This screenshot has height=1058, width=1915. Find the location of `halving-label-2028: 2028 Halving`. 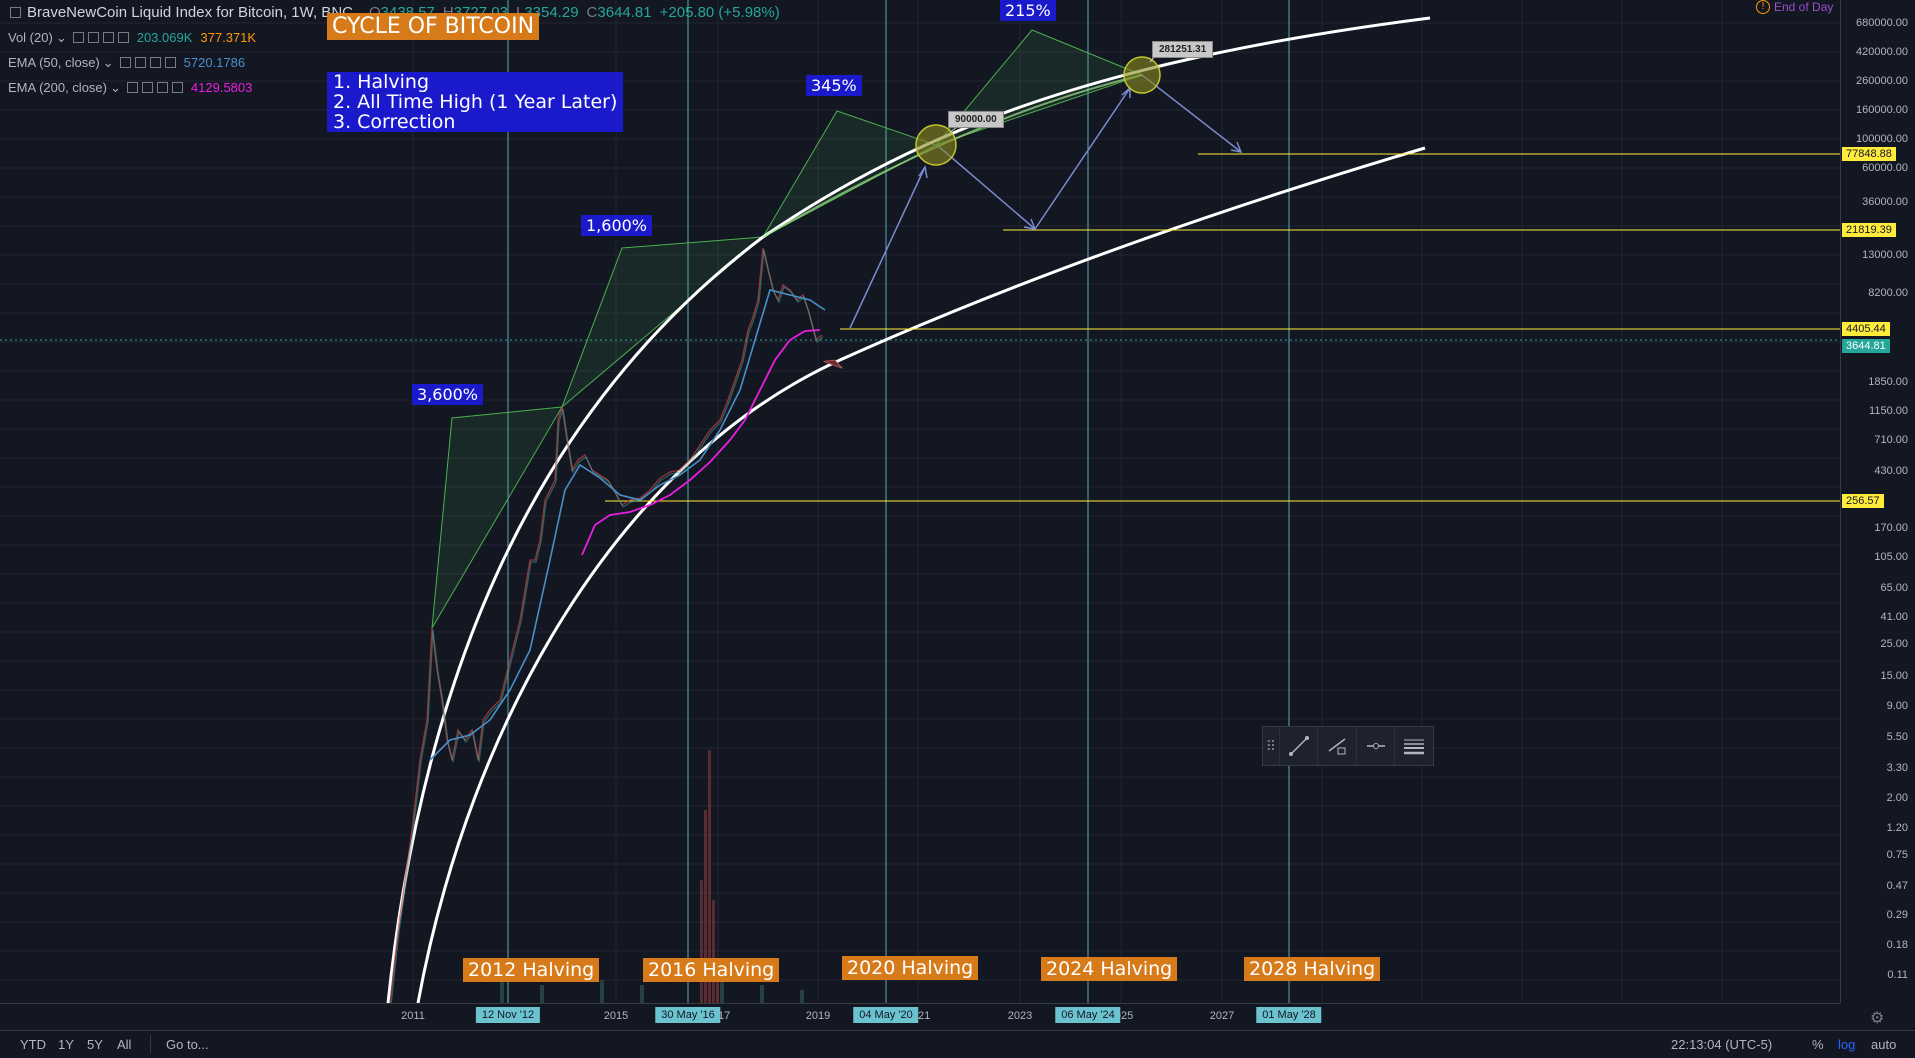

halving-label-2028: 2028 Halving is located at coordinates (1312, 969).